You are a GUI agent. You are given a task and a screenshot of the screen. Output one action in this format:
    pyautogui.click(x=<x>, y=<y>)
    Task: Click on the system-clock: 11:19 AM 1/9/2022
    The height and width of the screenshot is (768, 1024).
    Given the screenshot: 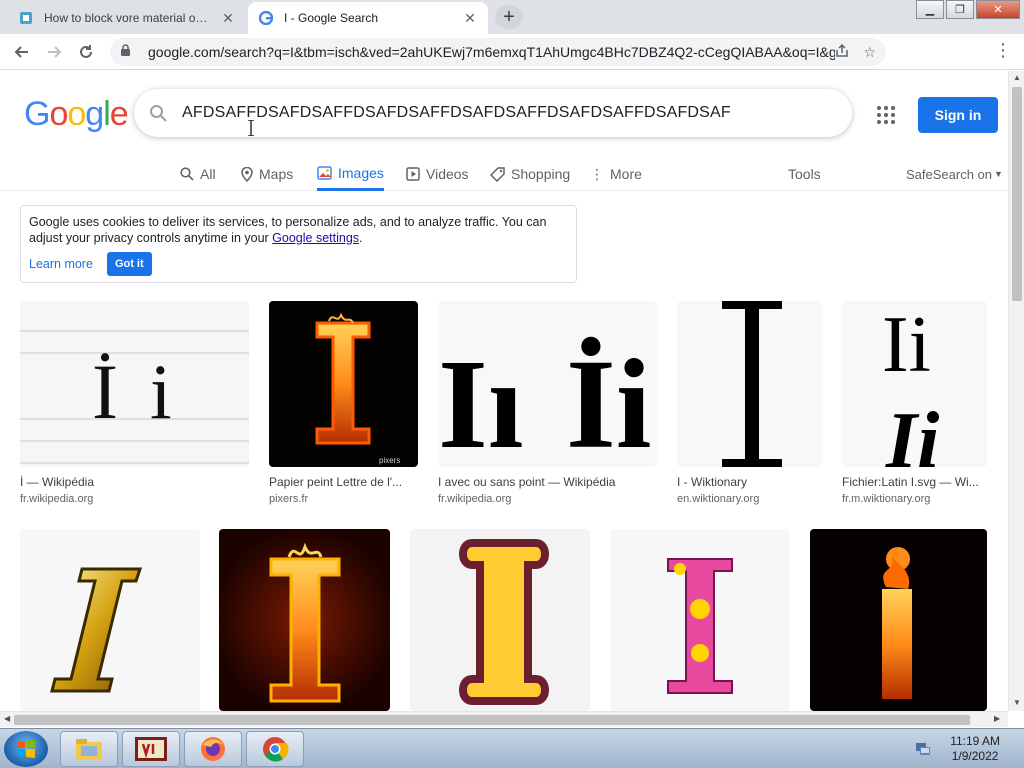 What is the action you would take?
    pyautogui.click(x=975, y=749)
    